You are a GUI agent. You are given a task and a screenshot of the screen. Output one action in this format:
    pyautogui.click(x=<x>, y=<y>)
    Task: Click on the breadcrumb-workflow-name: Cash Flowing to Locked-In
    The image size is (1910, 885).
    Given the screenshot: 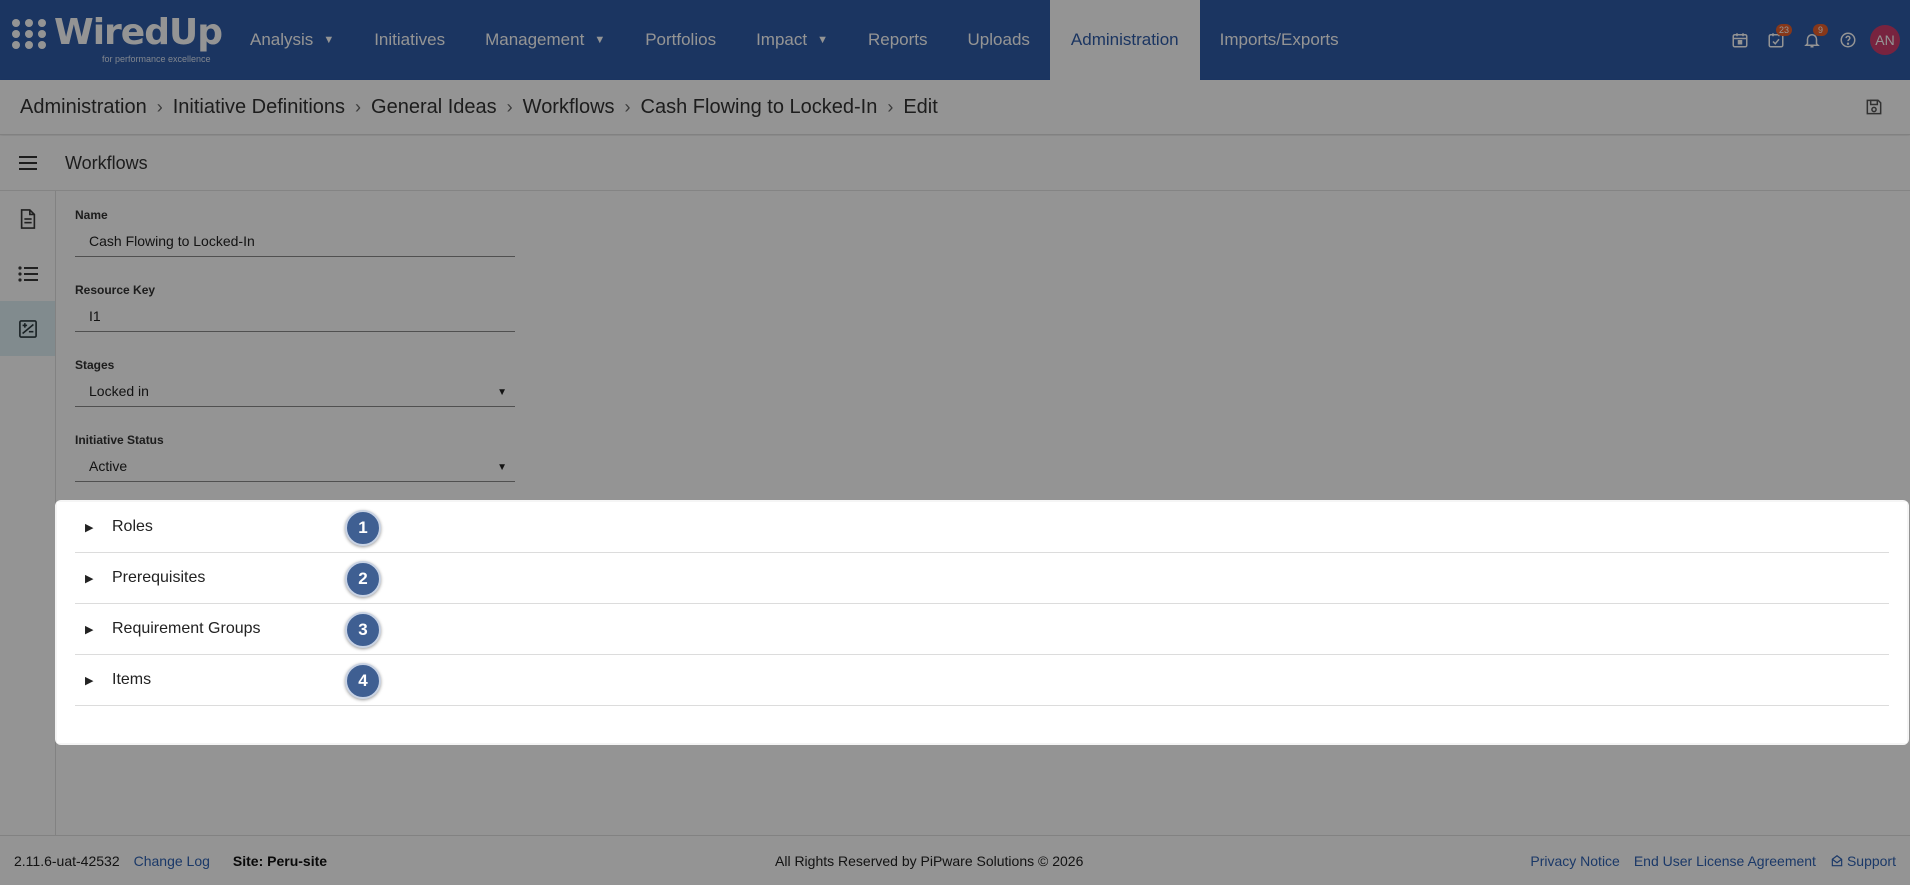 What is the action you would take?
    pyautogui.click(x=759, y=107)
    